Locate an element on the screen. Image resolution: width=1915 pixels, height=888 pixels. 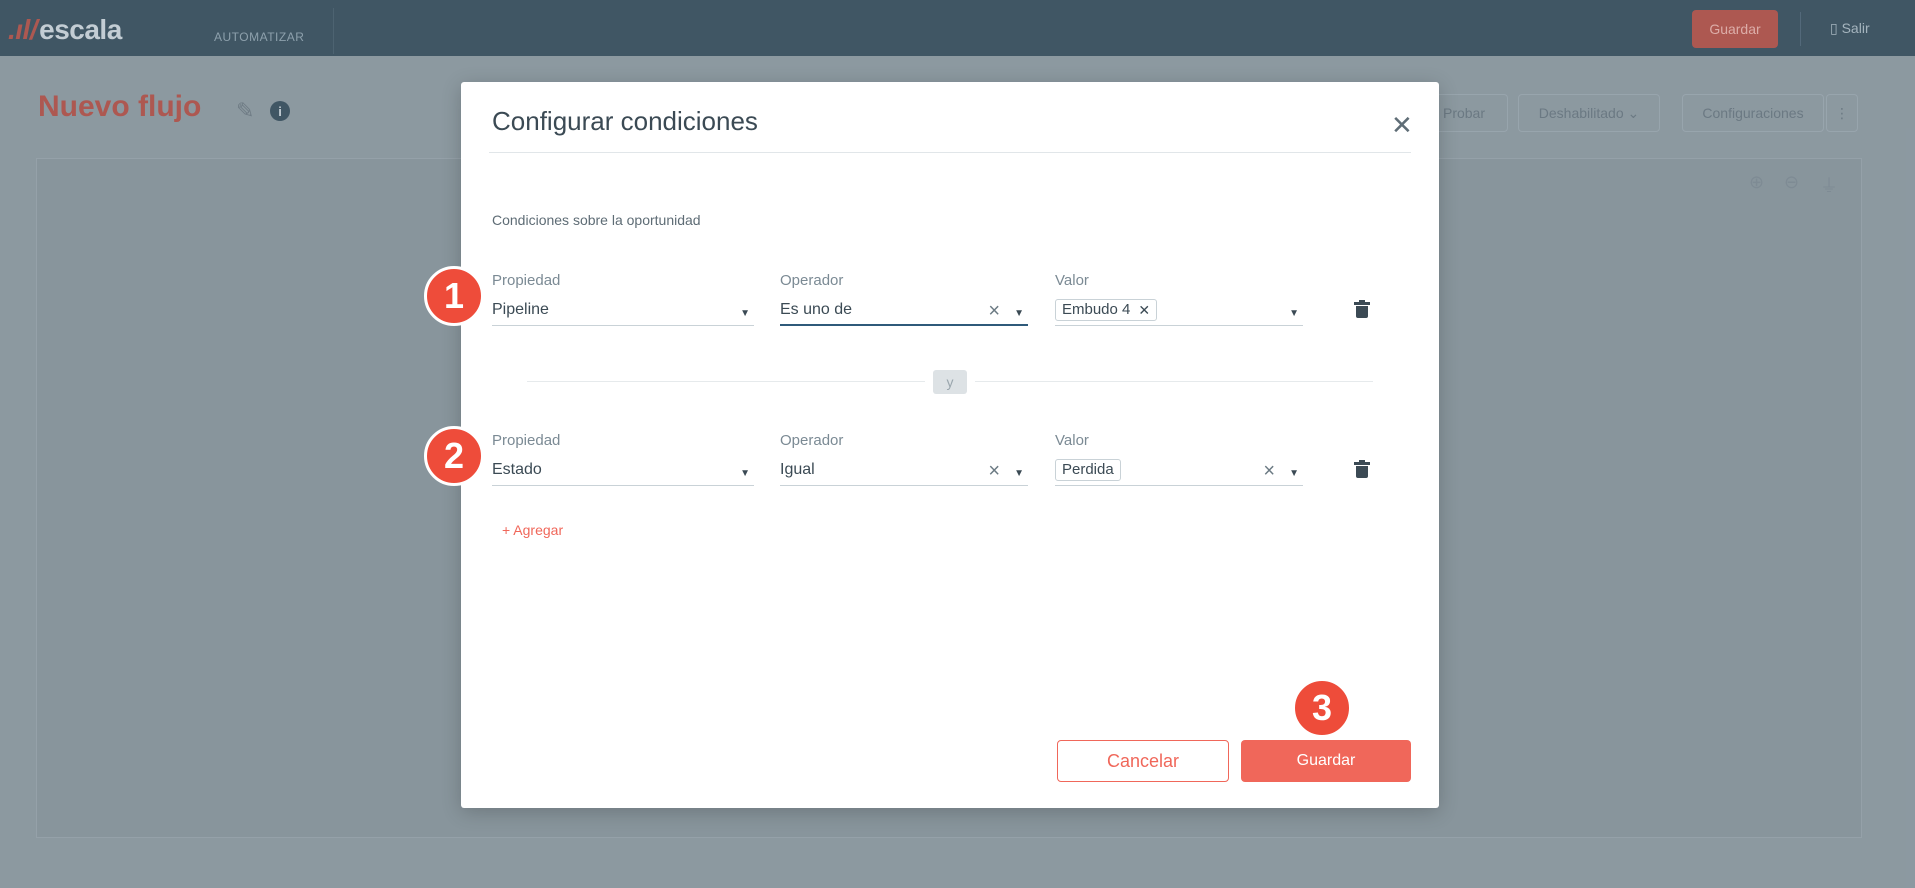
operator-value-2: Igual is located at coordinates (797, 469).